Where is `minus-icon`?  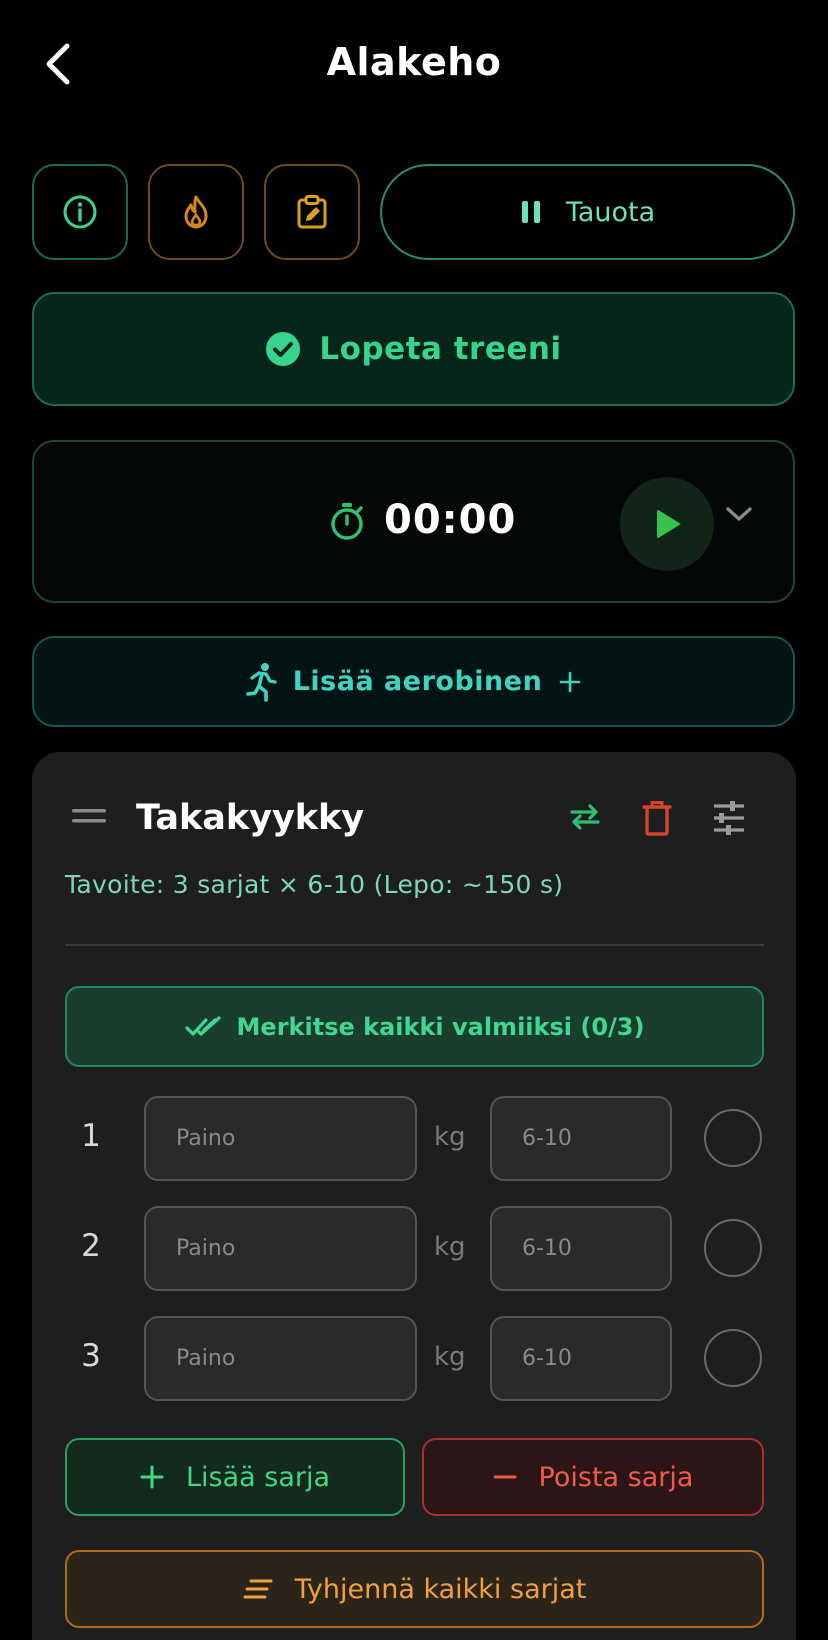 minus-icon is located at coordinates (505, 1477).